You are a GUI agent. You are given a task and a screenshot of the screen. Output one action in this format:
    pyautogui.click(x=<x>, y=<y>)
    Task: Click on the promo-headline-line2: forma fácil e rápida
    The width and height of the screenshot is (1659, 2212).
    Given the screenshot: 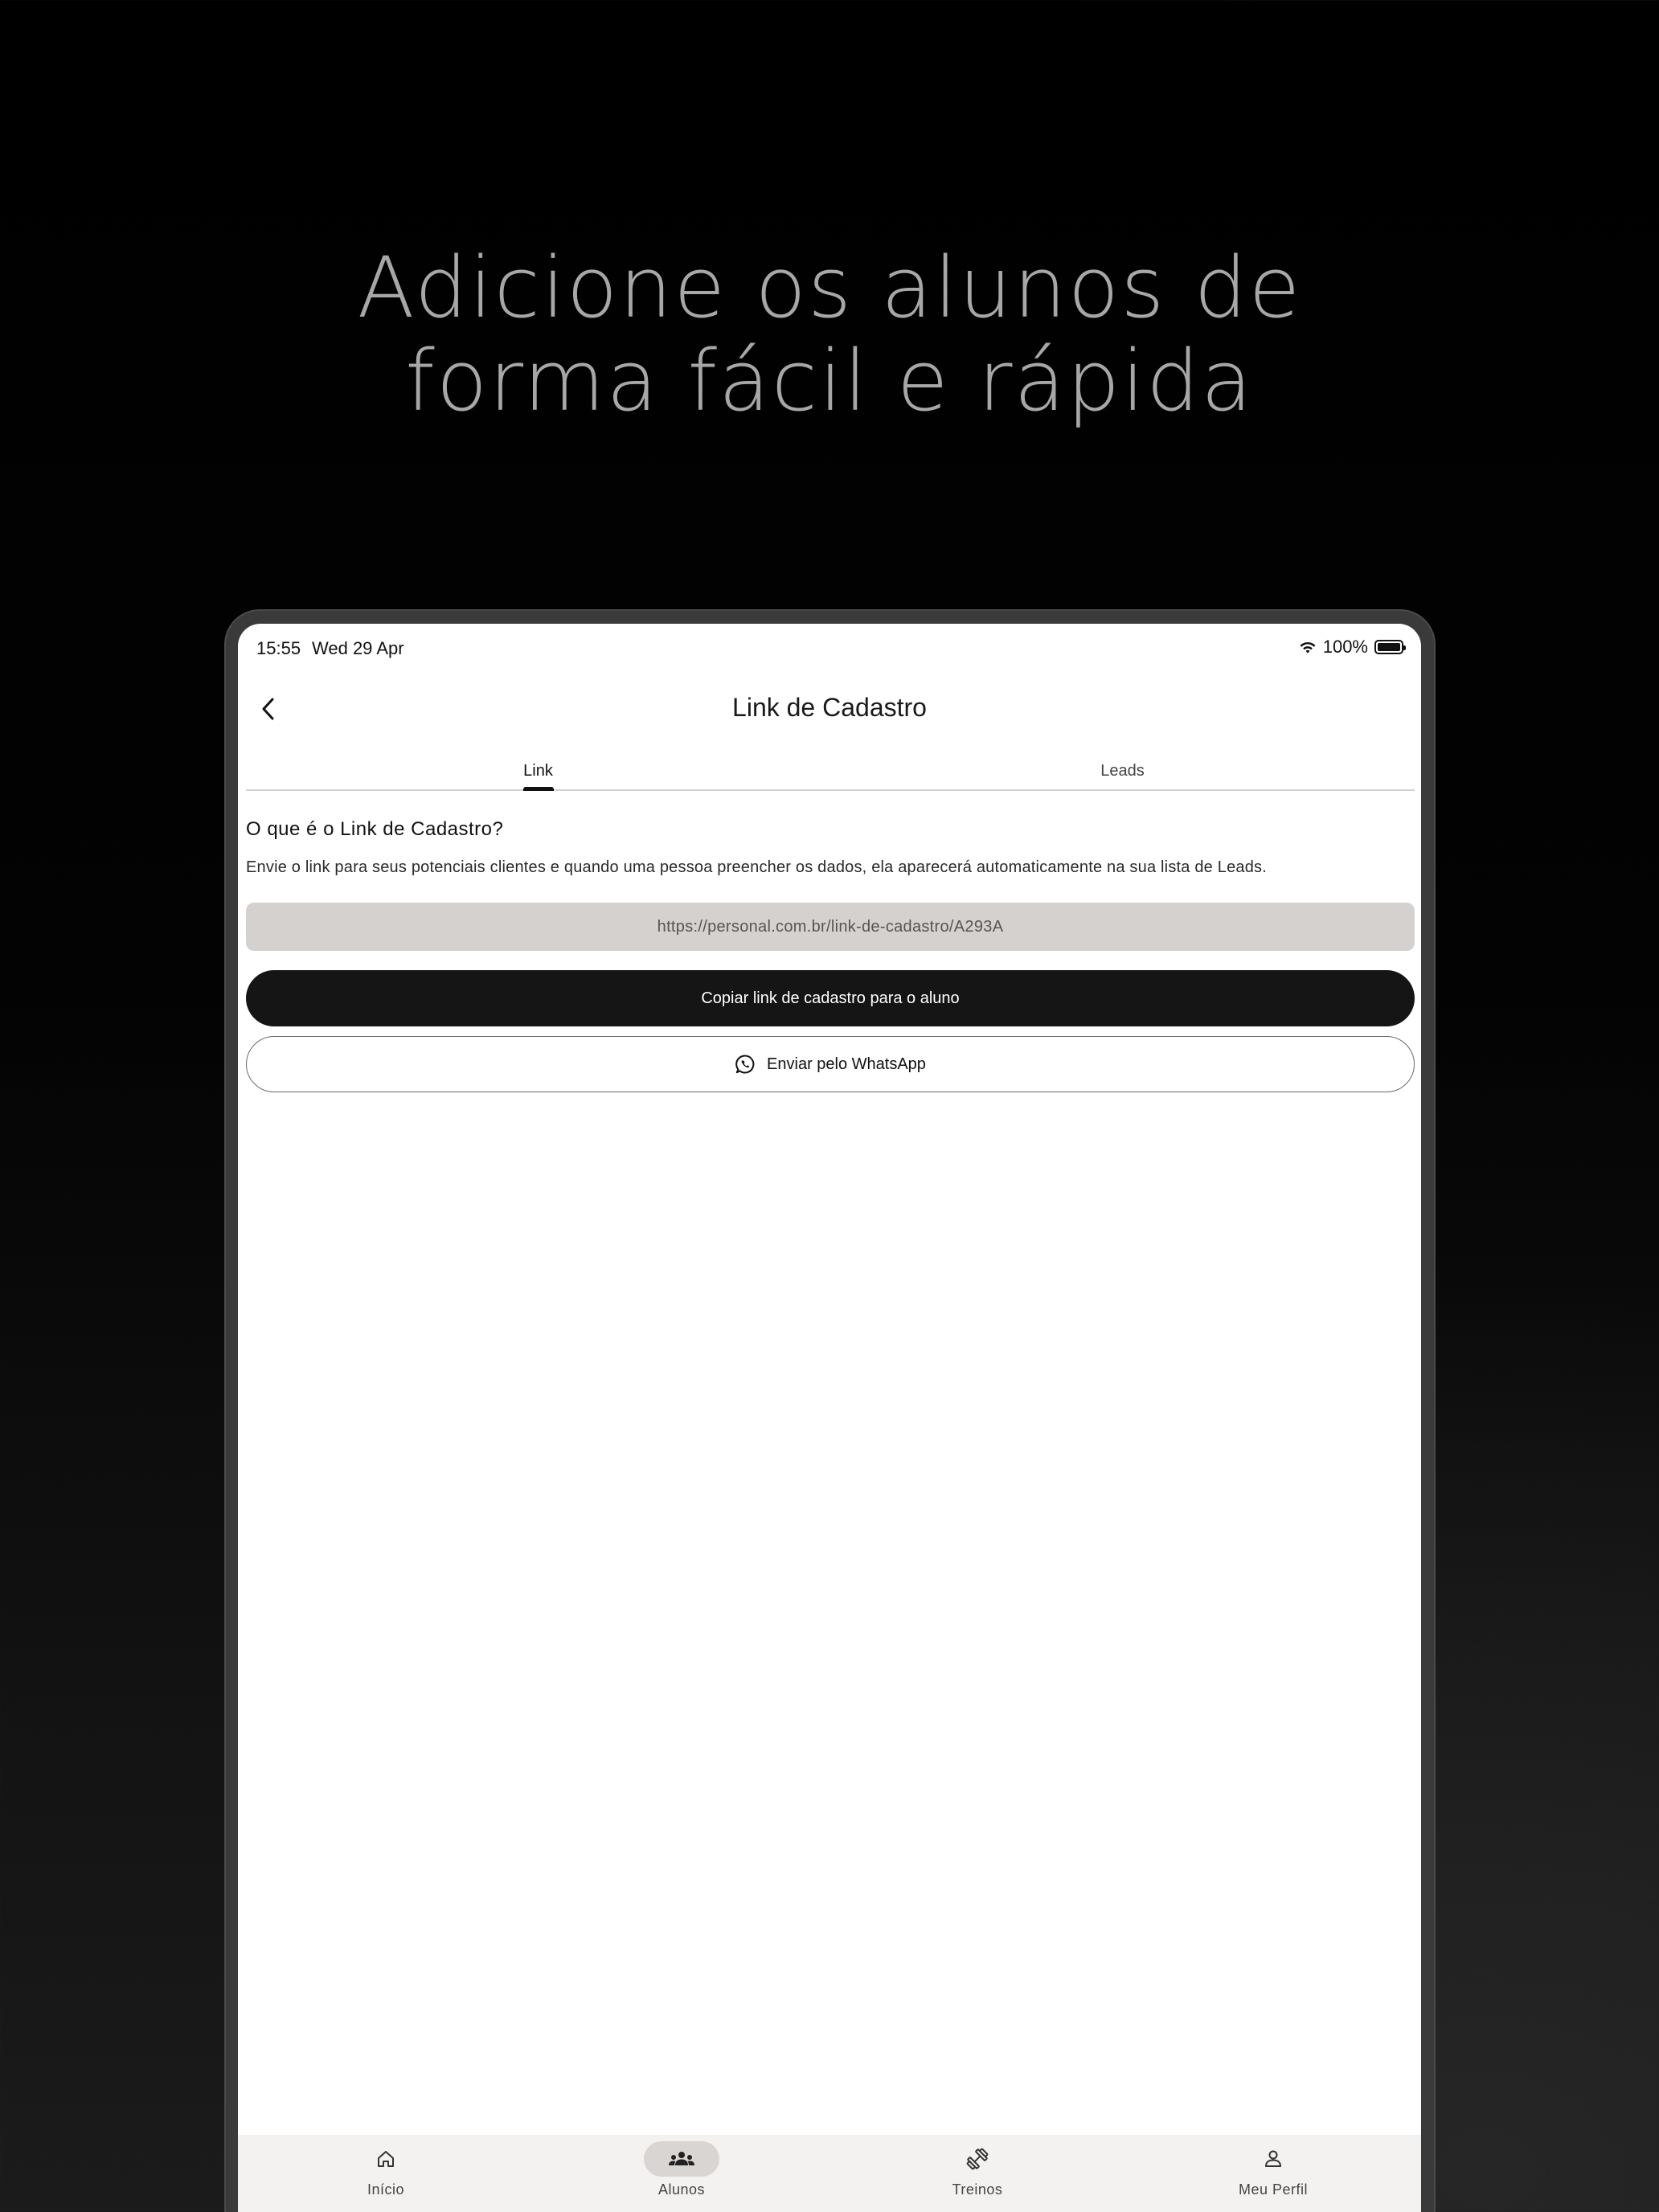 What is the action you would take?
    pyautogui.click(x=829, y=381)
    